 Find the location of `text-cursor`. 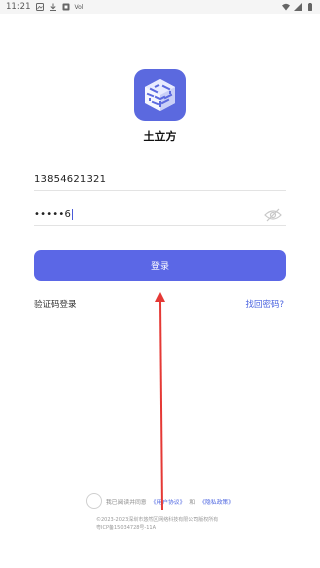

text-cursor is located at coordinates (73, 214).